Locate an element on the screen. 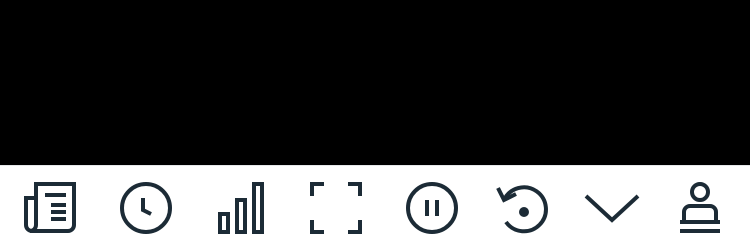 The width and height of the screenshot is (750, 250). fullscreen-button is located at coordinates (336, 208).